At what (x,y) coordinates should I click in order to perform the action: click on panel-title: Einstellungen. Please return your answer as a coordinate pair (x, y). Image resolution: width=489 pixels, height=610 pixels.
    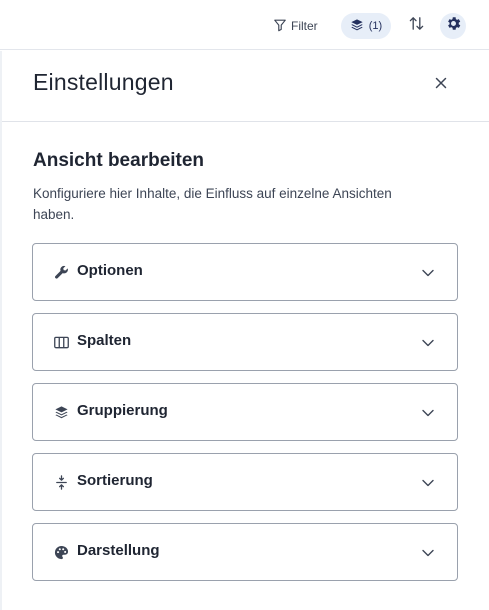
    Looking at the image, I should click on (103, 82).